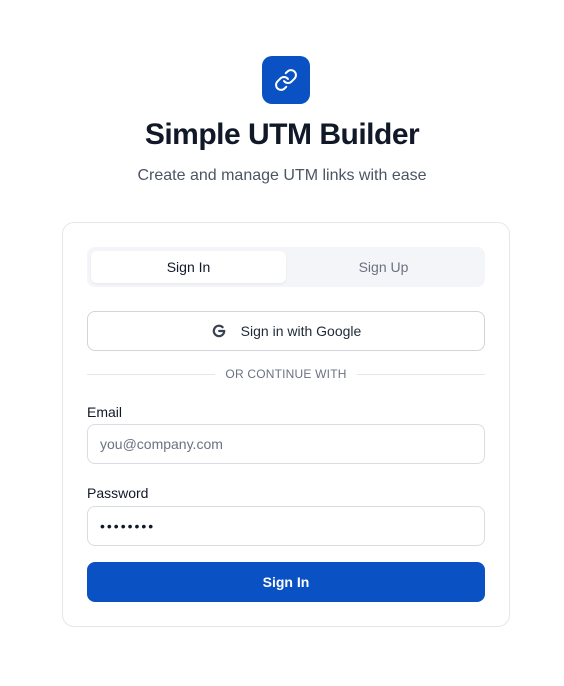 The width and height of the screenshot is (564, 686). What do you see at coordinates (421, 374) in the screenshot?
I see `divider-line-right` at bounding box center [421, 374].